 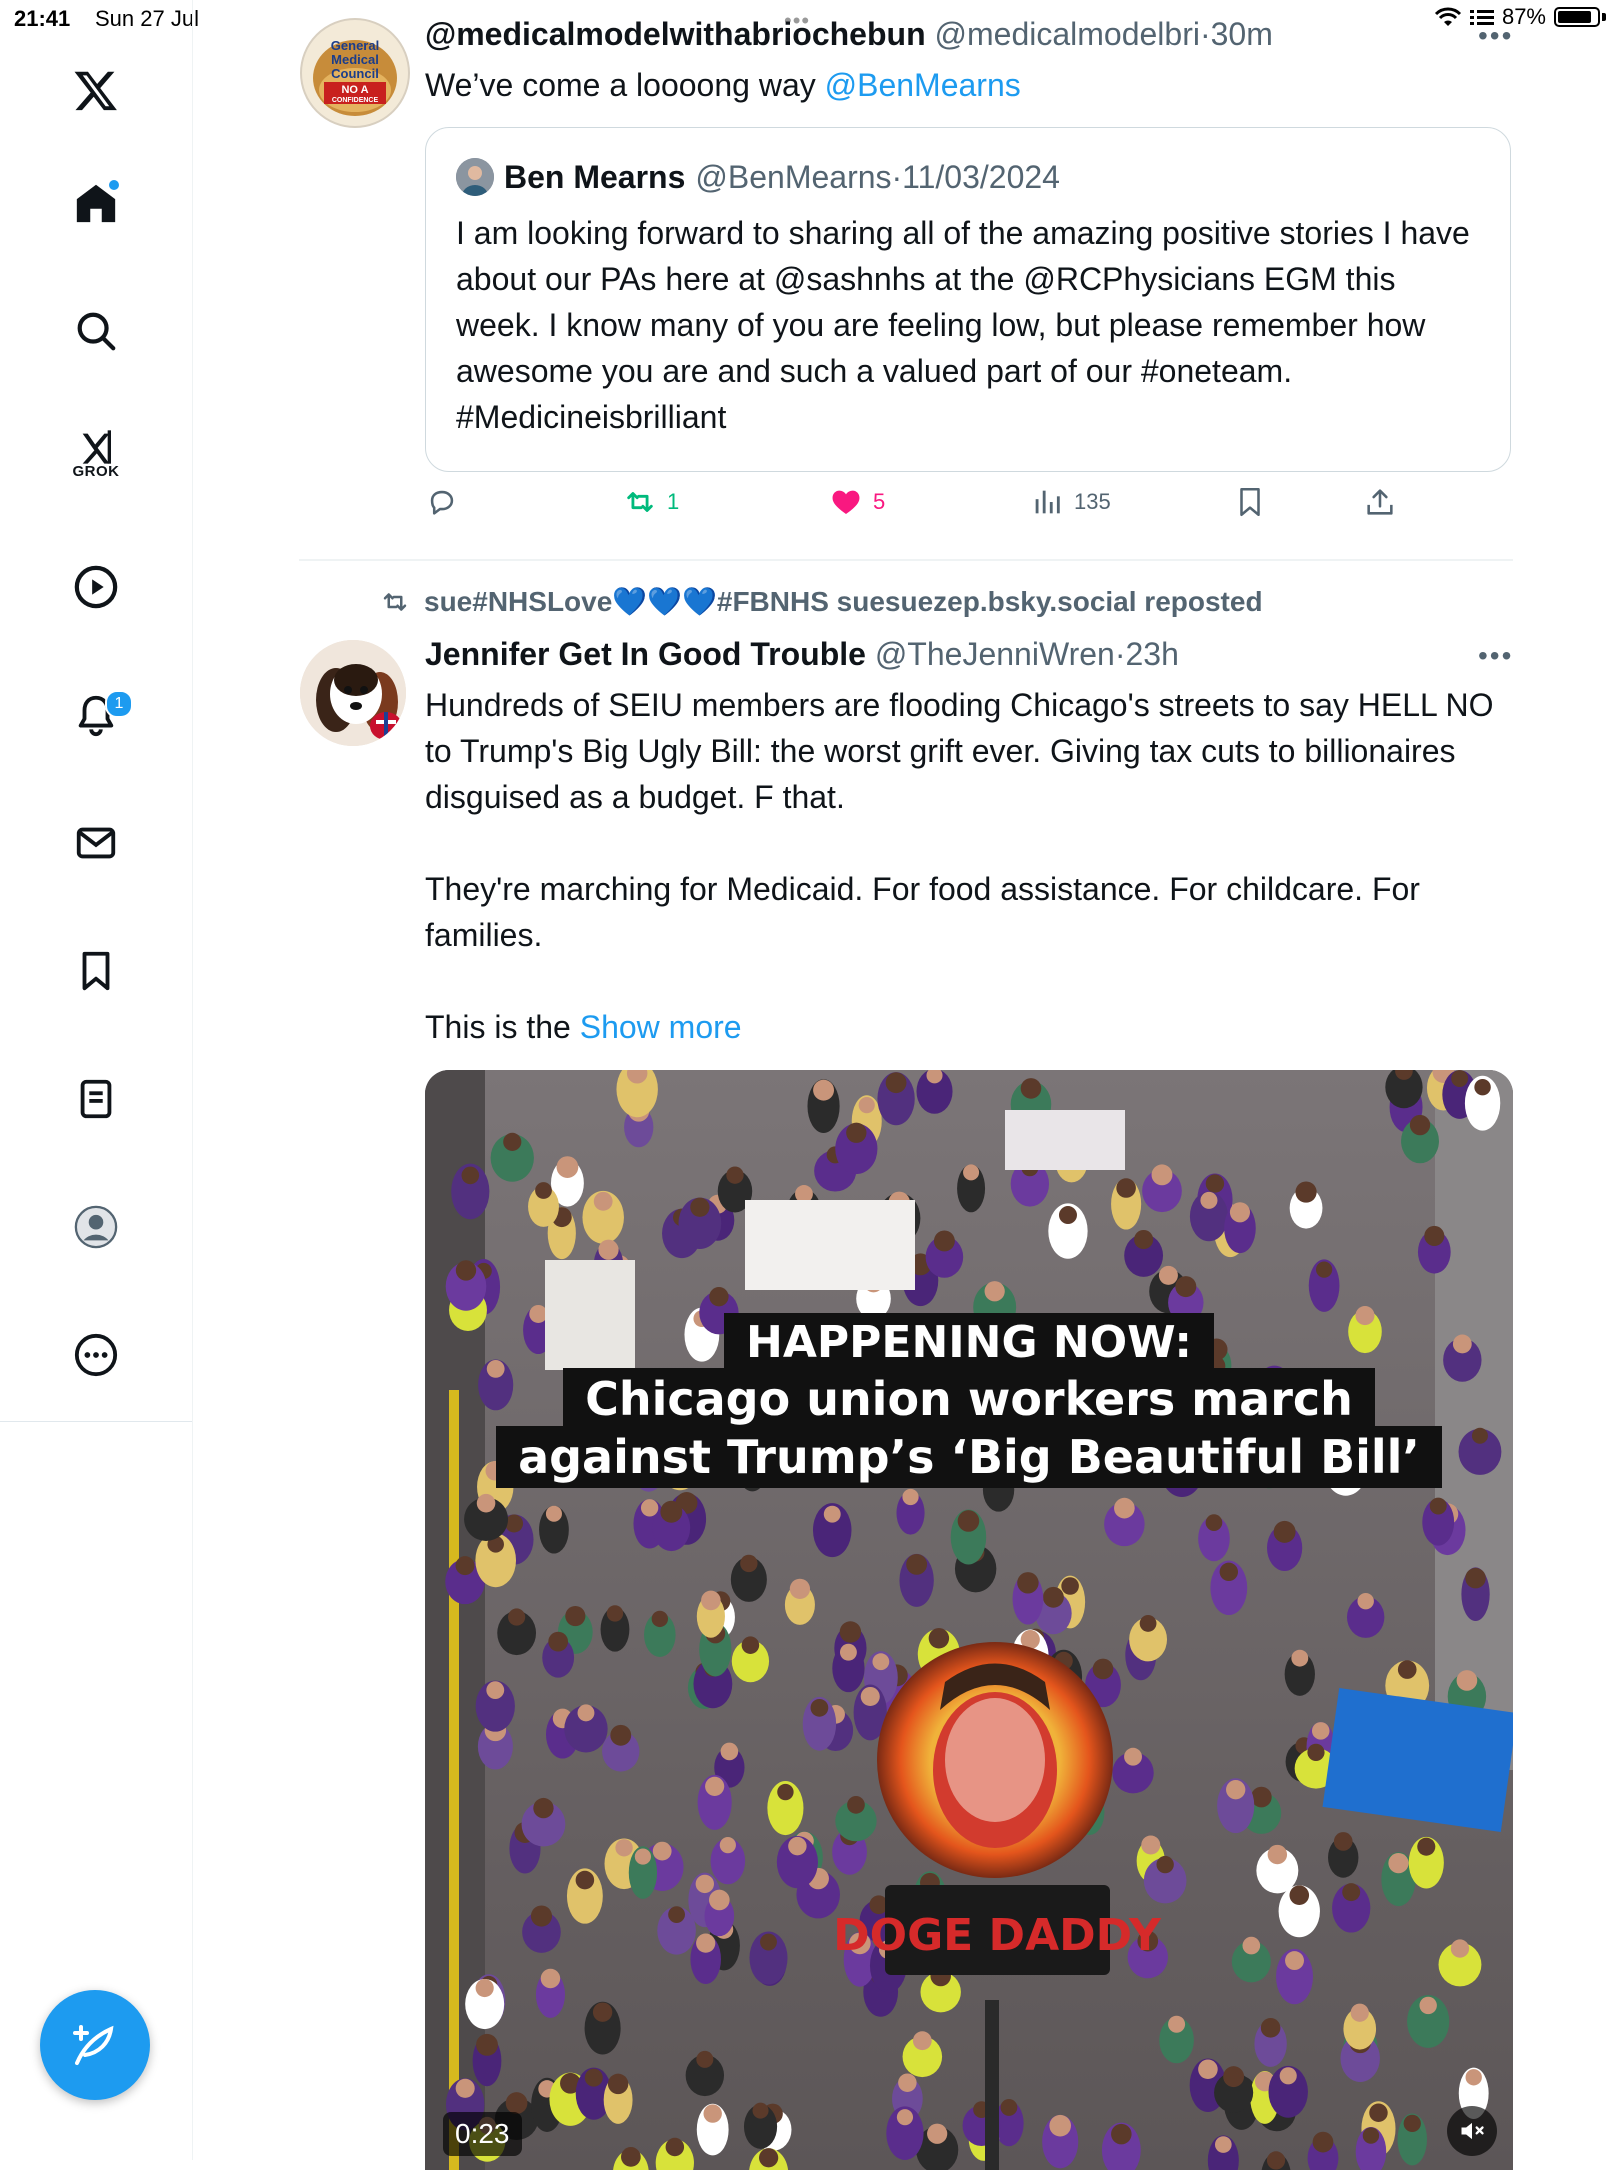 I want to click on nav-bookmarks, so click(x=96, y=971).